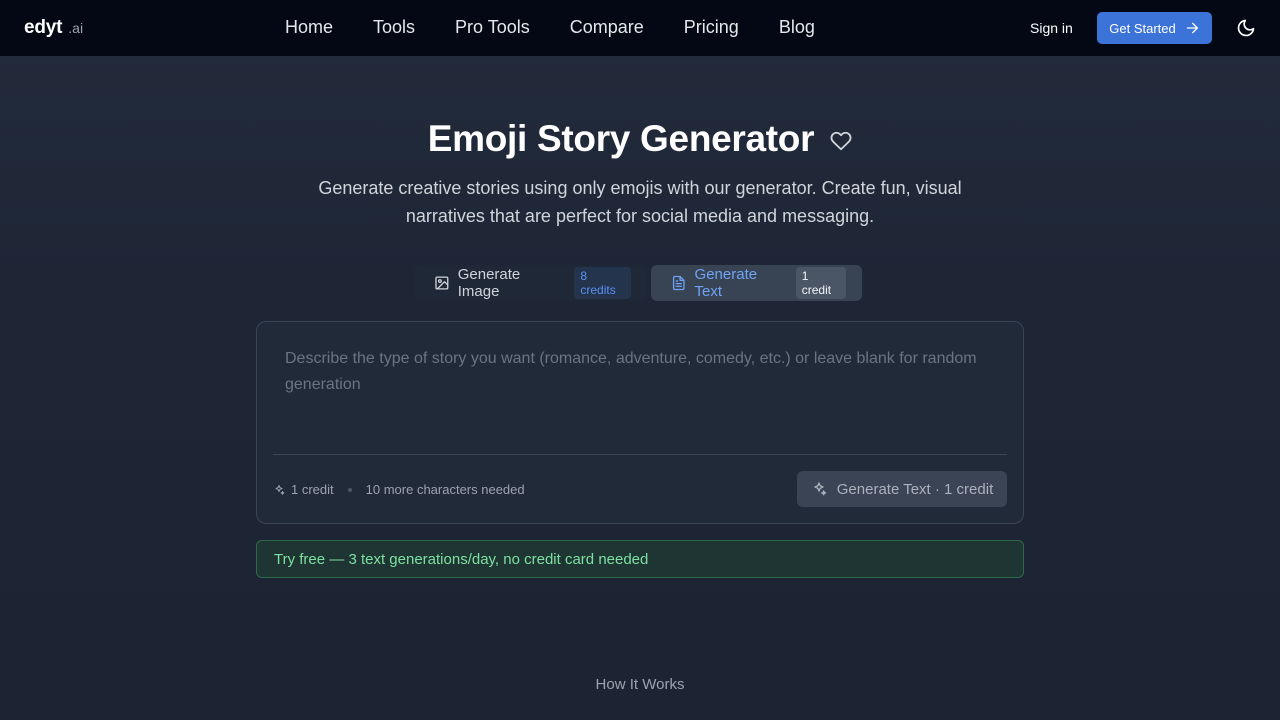 The width and height of the screenshot is (1280, 720). What do you see at coordinates (841, 141) in the screenshot?
I see `heart-icon` at bounding box center [841, 141].